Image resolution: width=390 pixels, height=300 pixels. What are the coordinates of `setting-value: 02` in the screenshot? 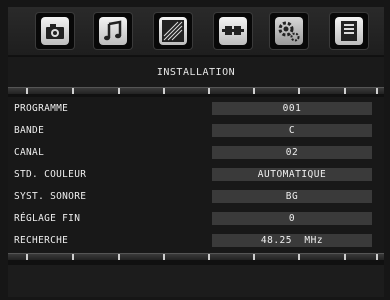 It's located at (292, 152).